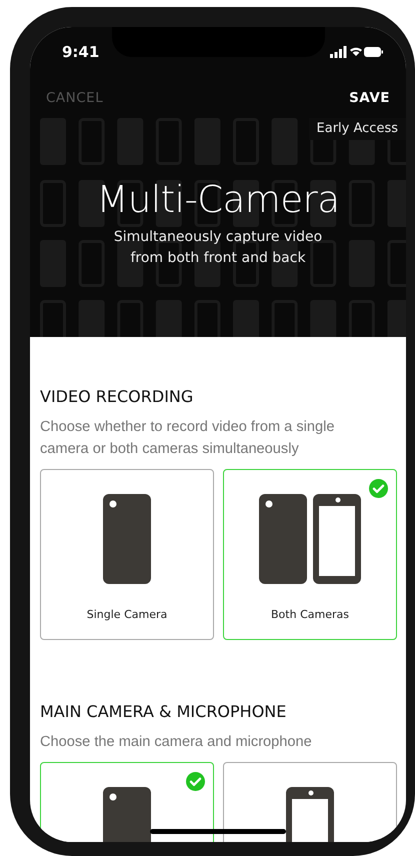  Describe the element at coordinates (337, 539) in the screenshot. I see `phone-front-icon` at that location.